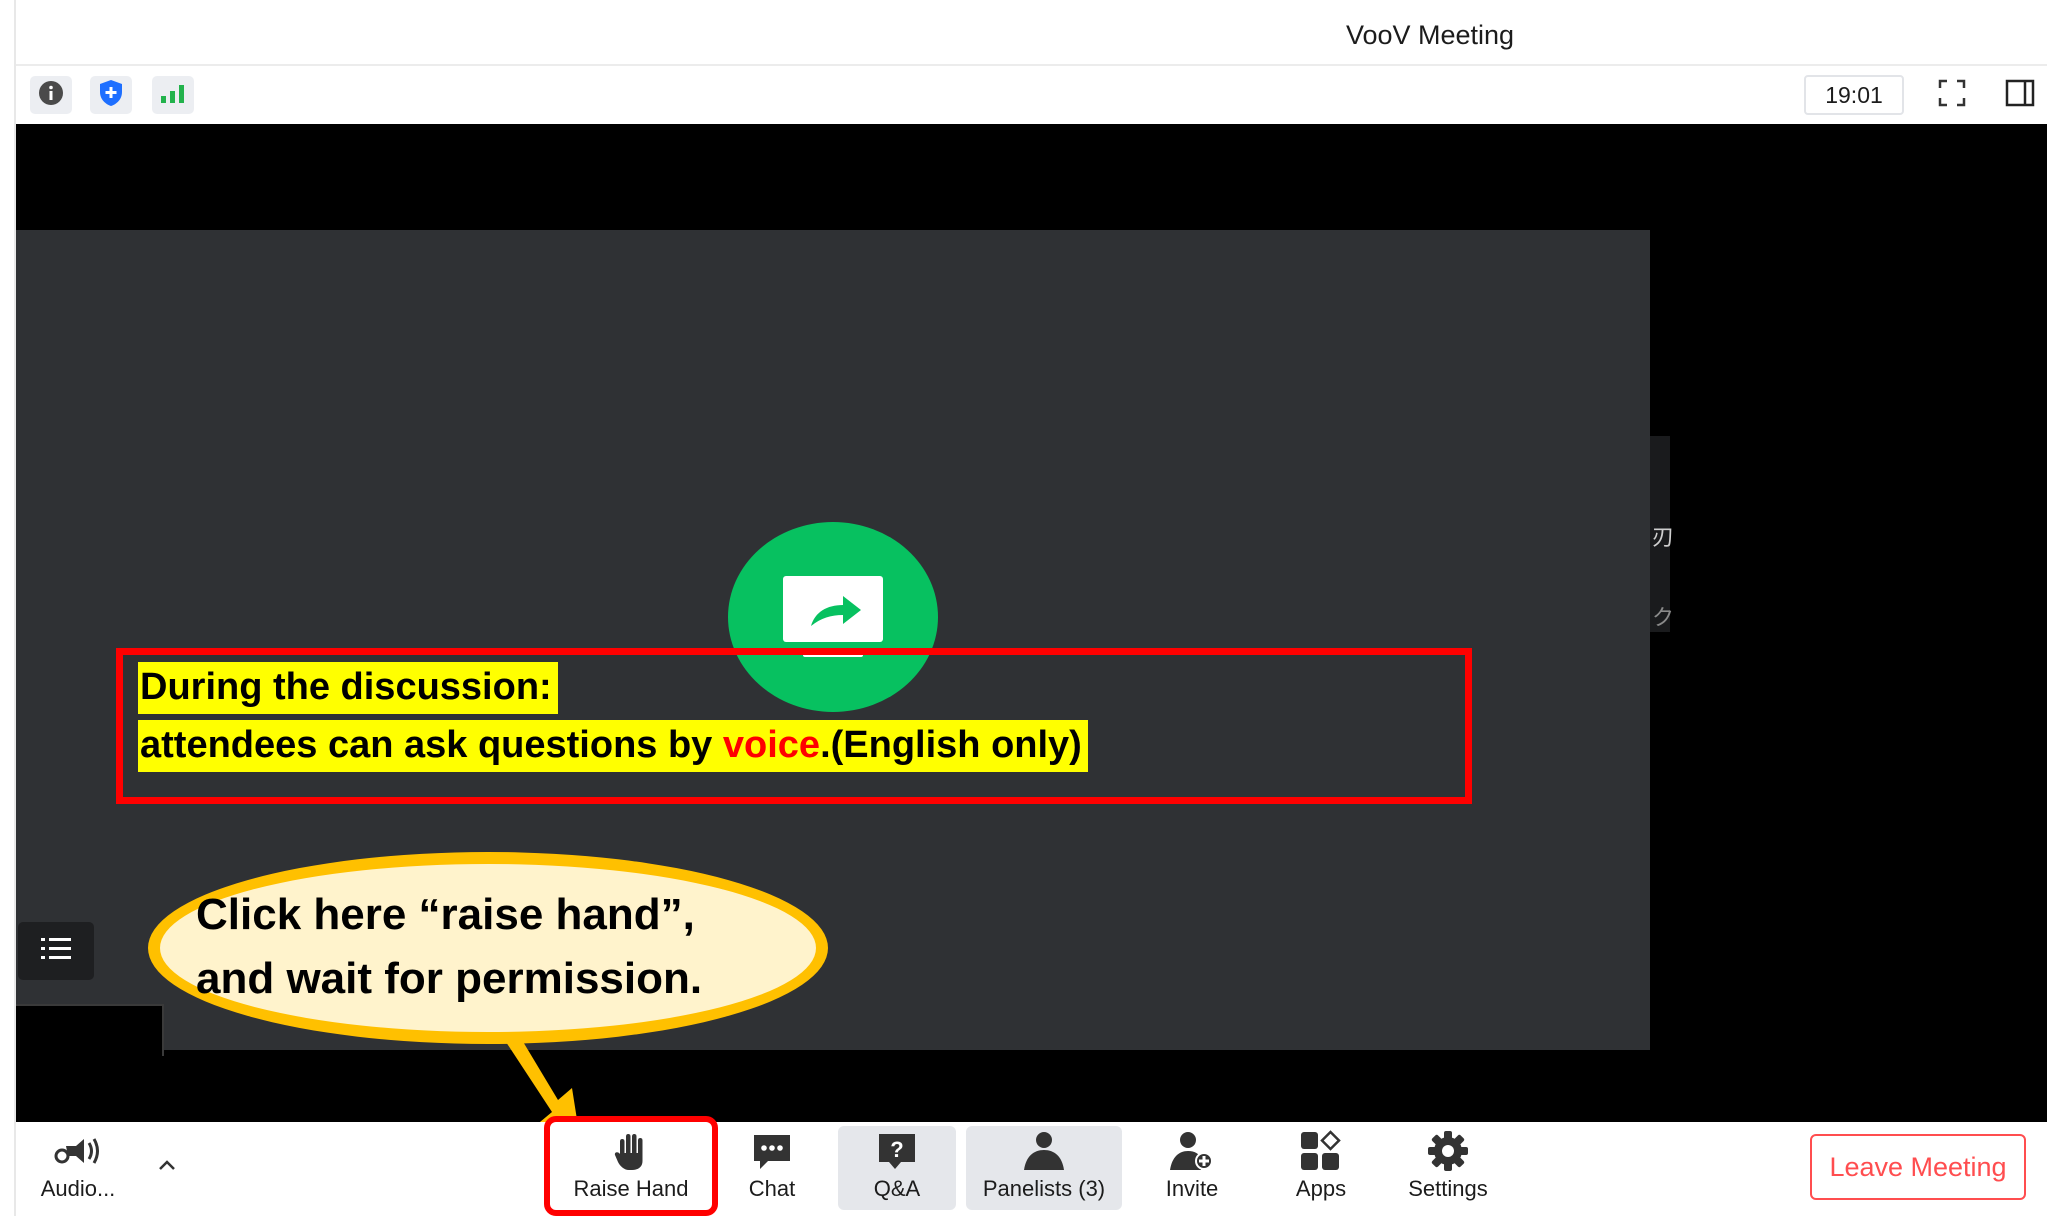 This screenshot has width=2047, height=1216. Describe the element at coordinates (771, 745) in the screenshot. I see `notice-highlight-word: voice` at that location.